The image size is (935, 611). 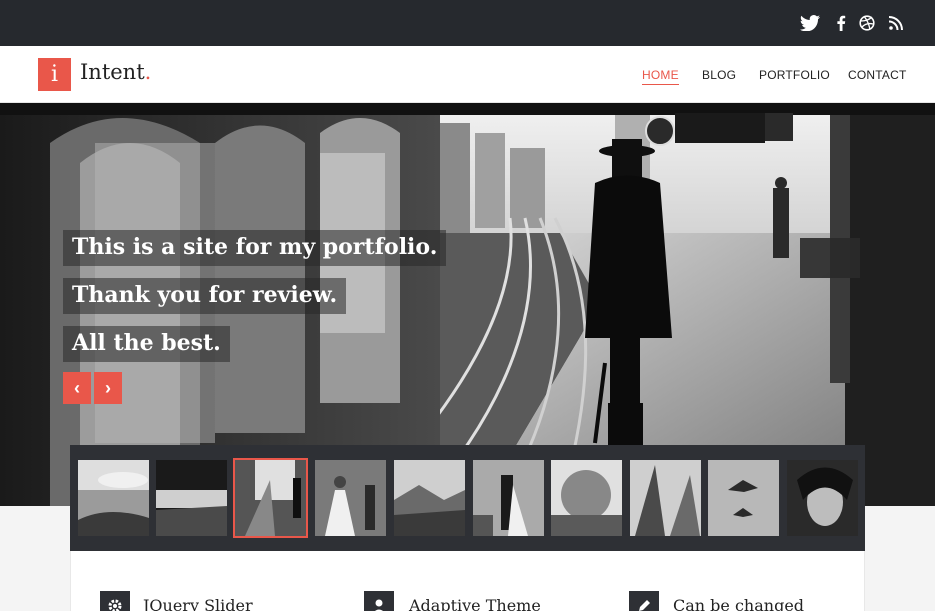 I want to click on dribbble-icon, so click(x=867, y=23).